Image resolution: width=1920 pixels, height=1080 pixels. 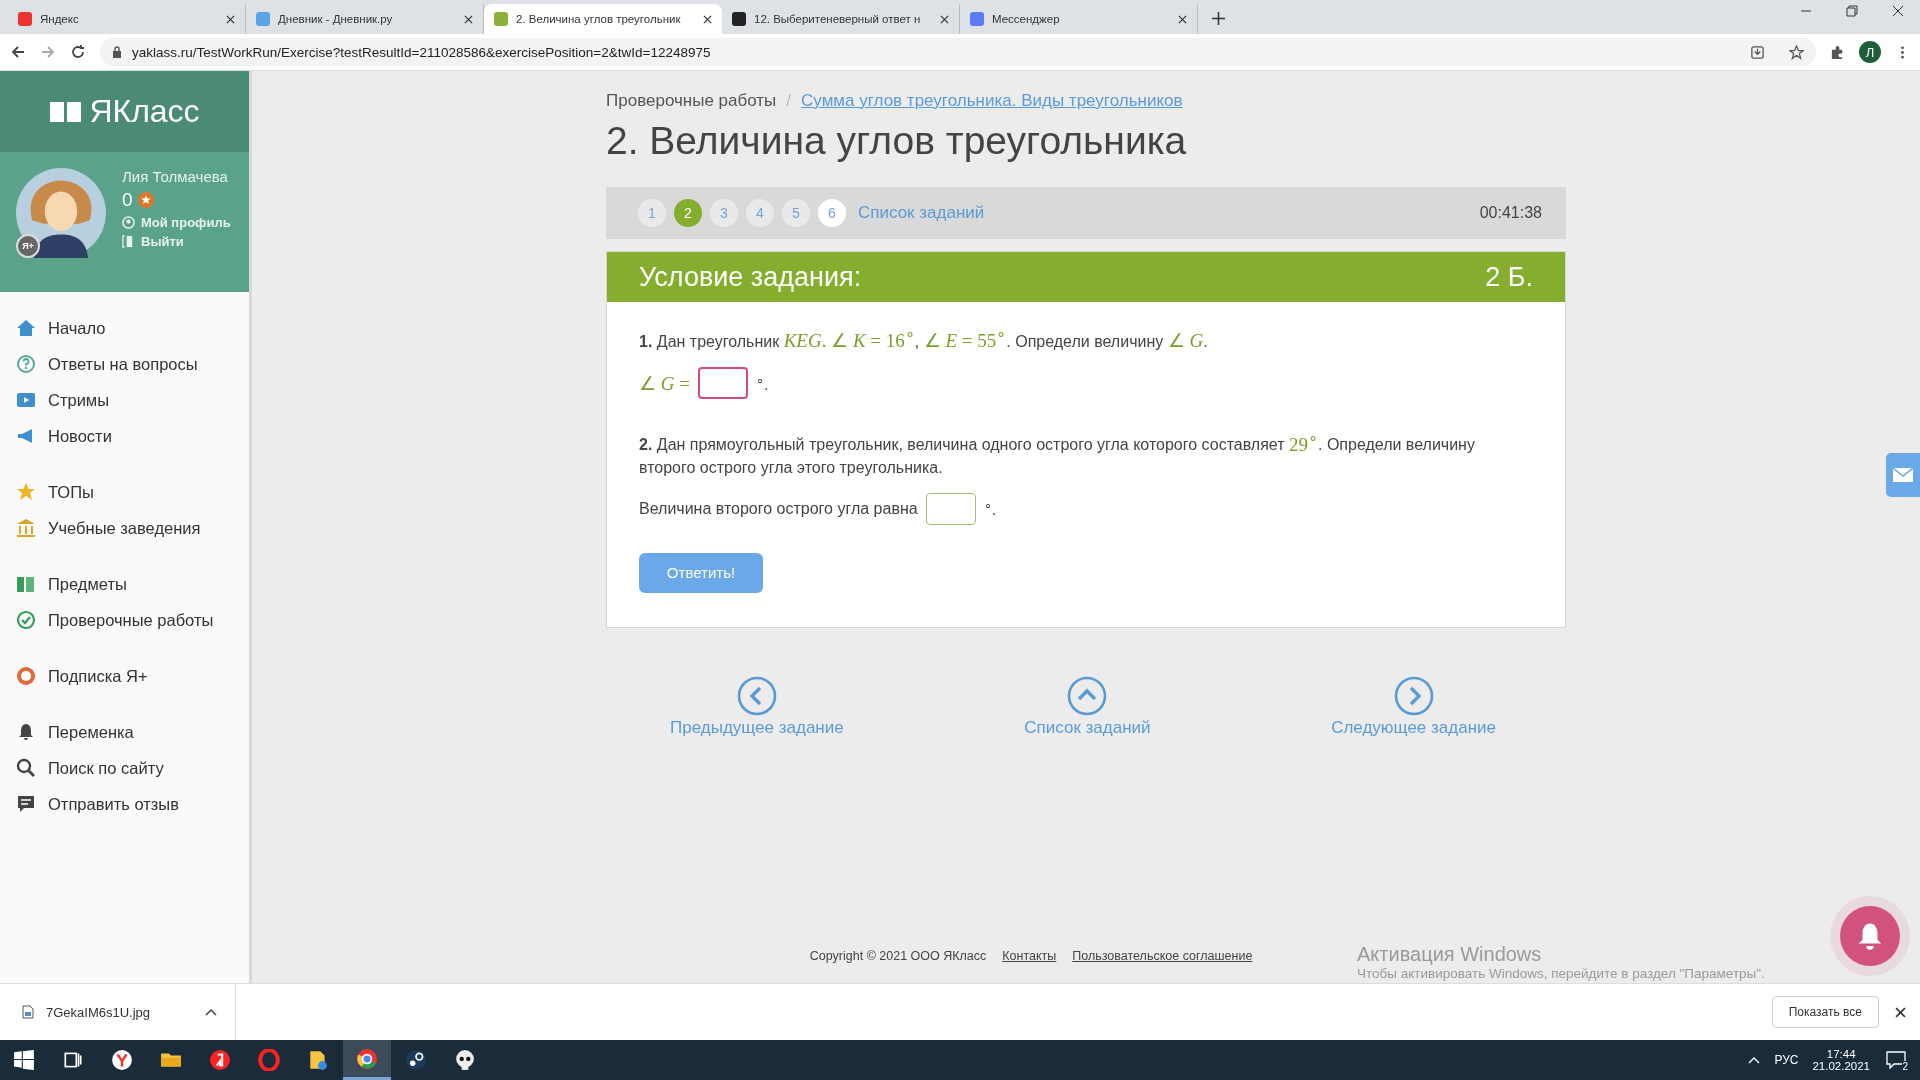 I want to click on notification-icon, so click(x=1896, y=1060).